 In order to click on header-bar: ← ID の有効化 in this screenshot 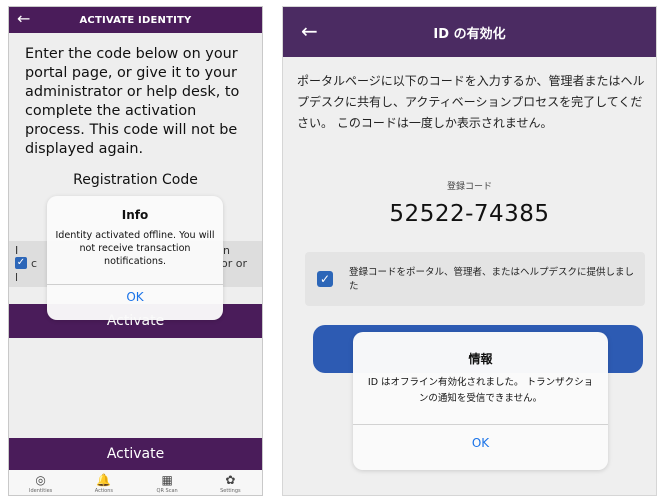, I will do `click(469, 32)`.